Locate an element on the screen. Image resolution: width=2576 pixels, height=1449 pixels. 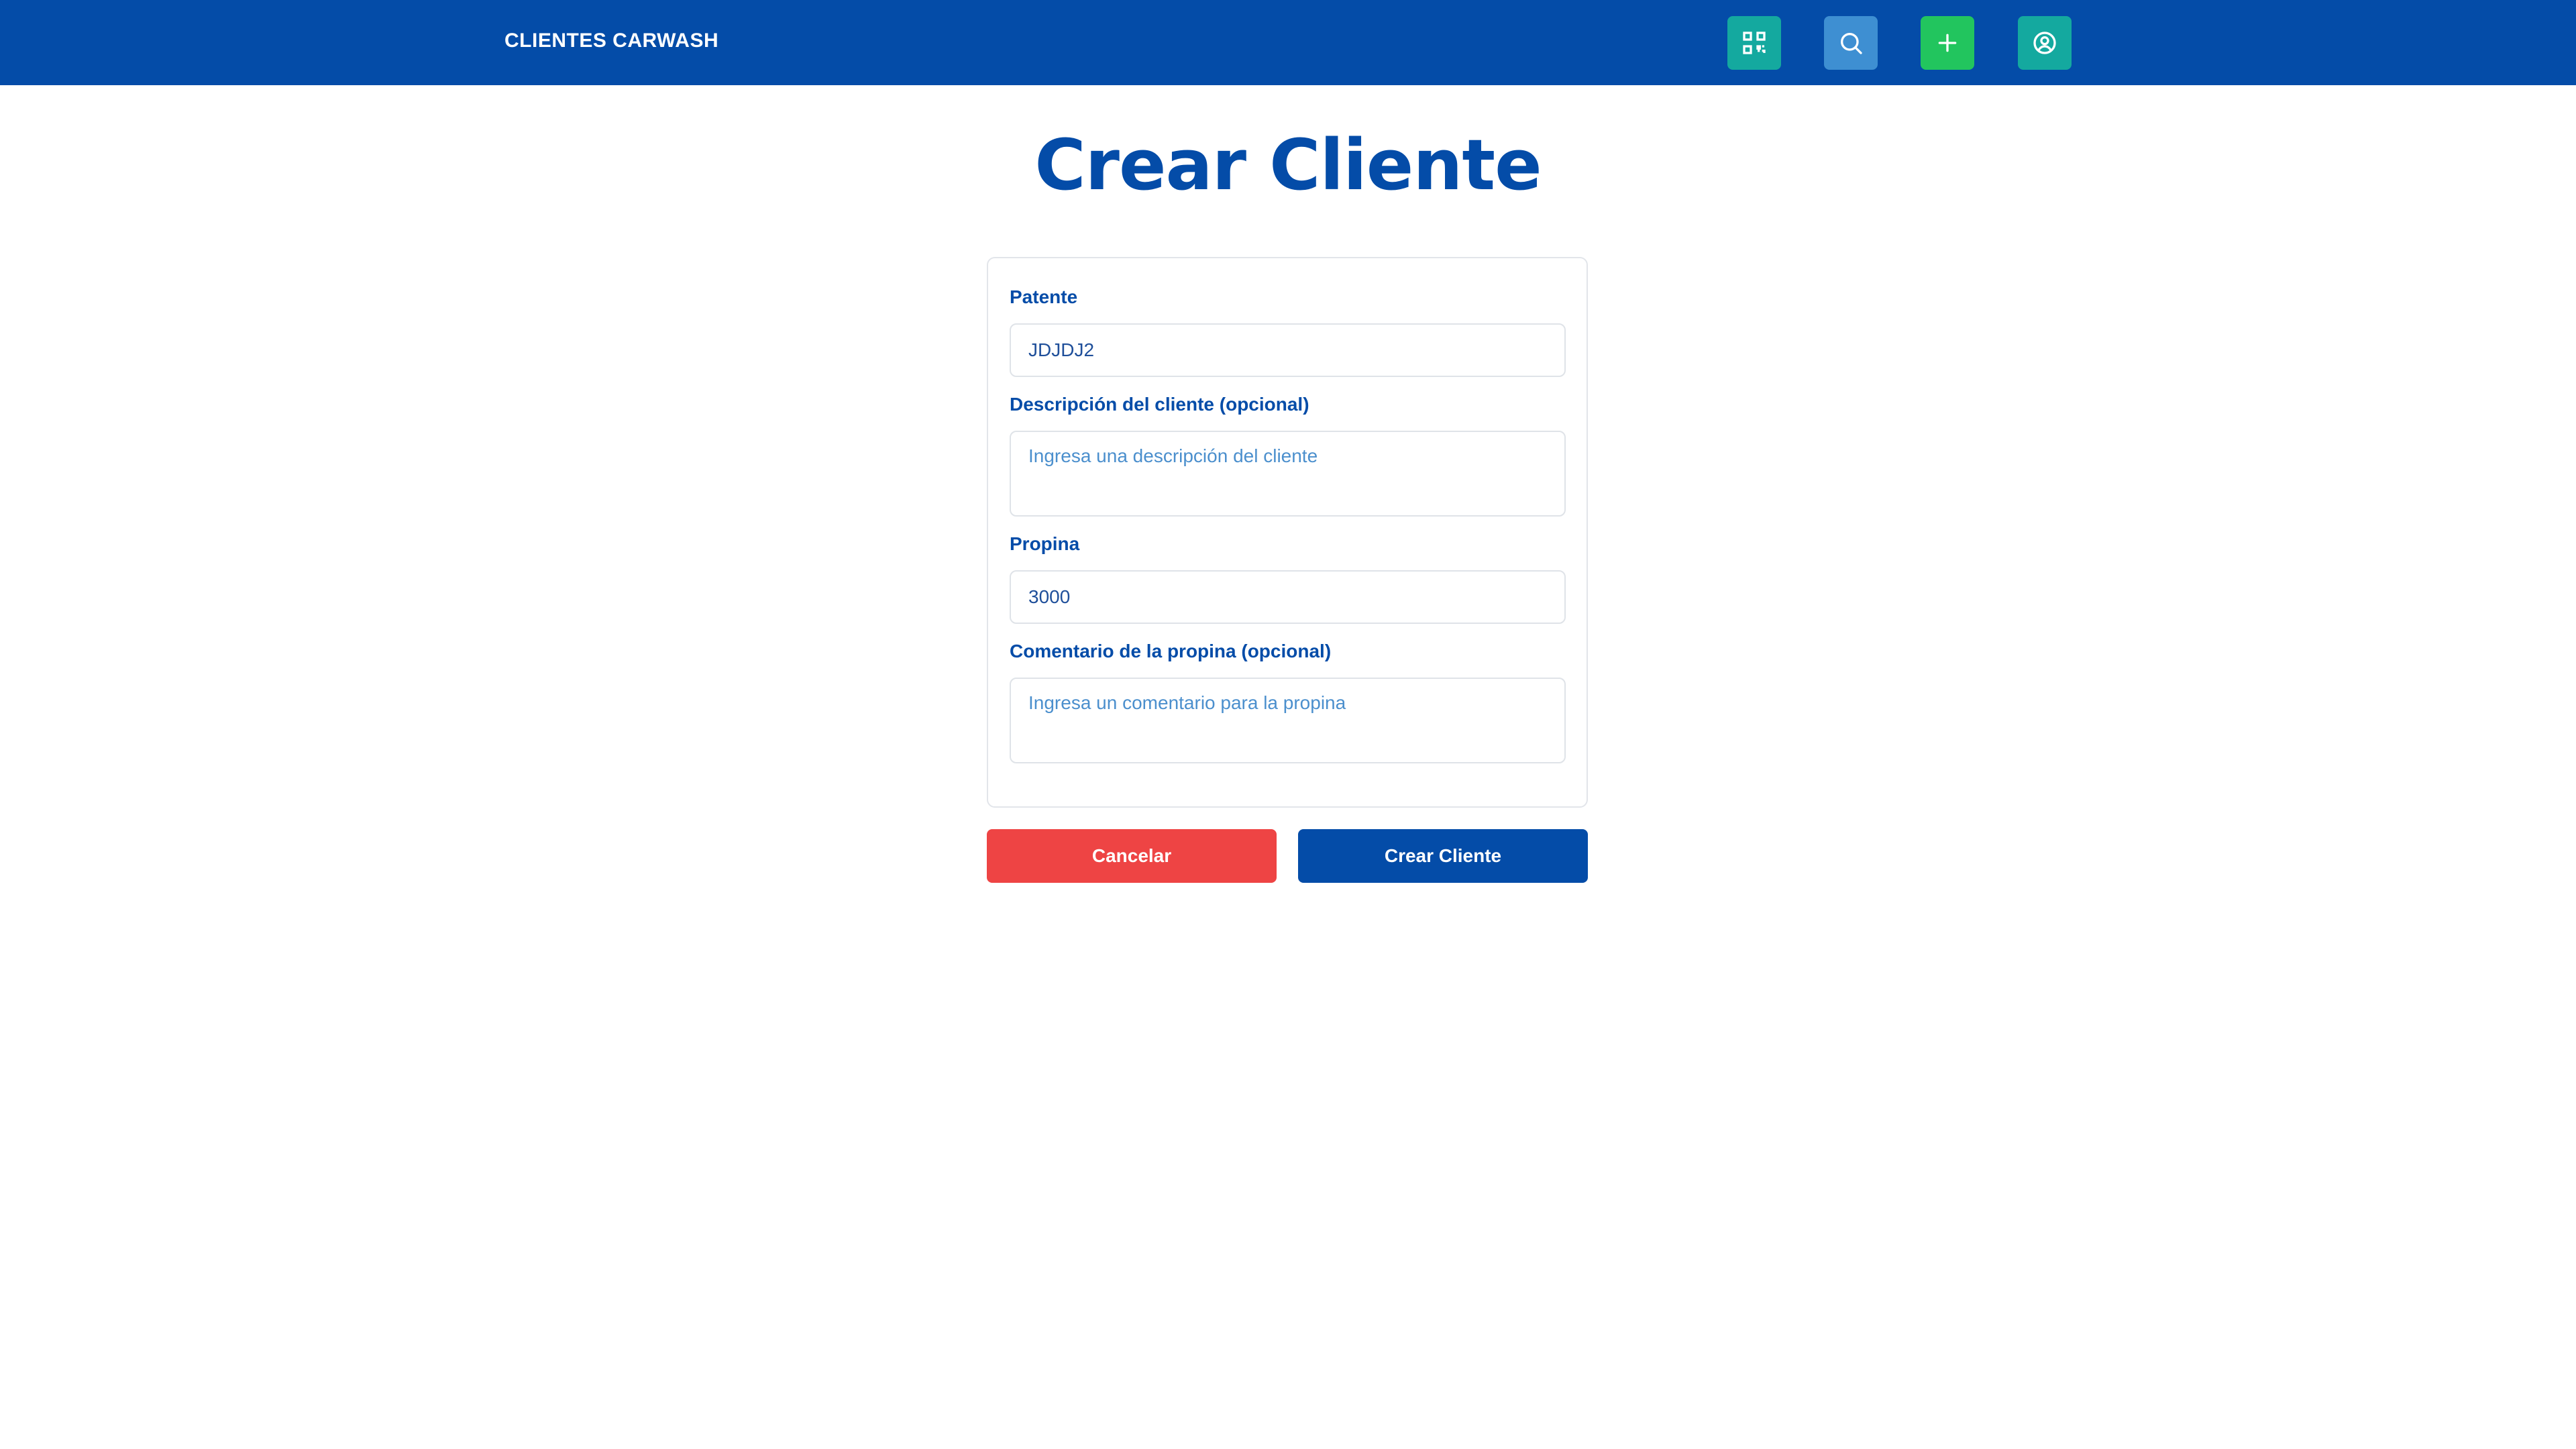
patente-label: Patente is located at coordinates (1044, 296).